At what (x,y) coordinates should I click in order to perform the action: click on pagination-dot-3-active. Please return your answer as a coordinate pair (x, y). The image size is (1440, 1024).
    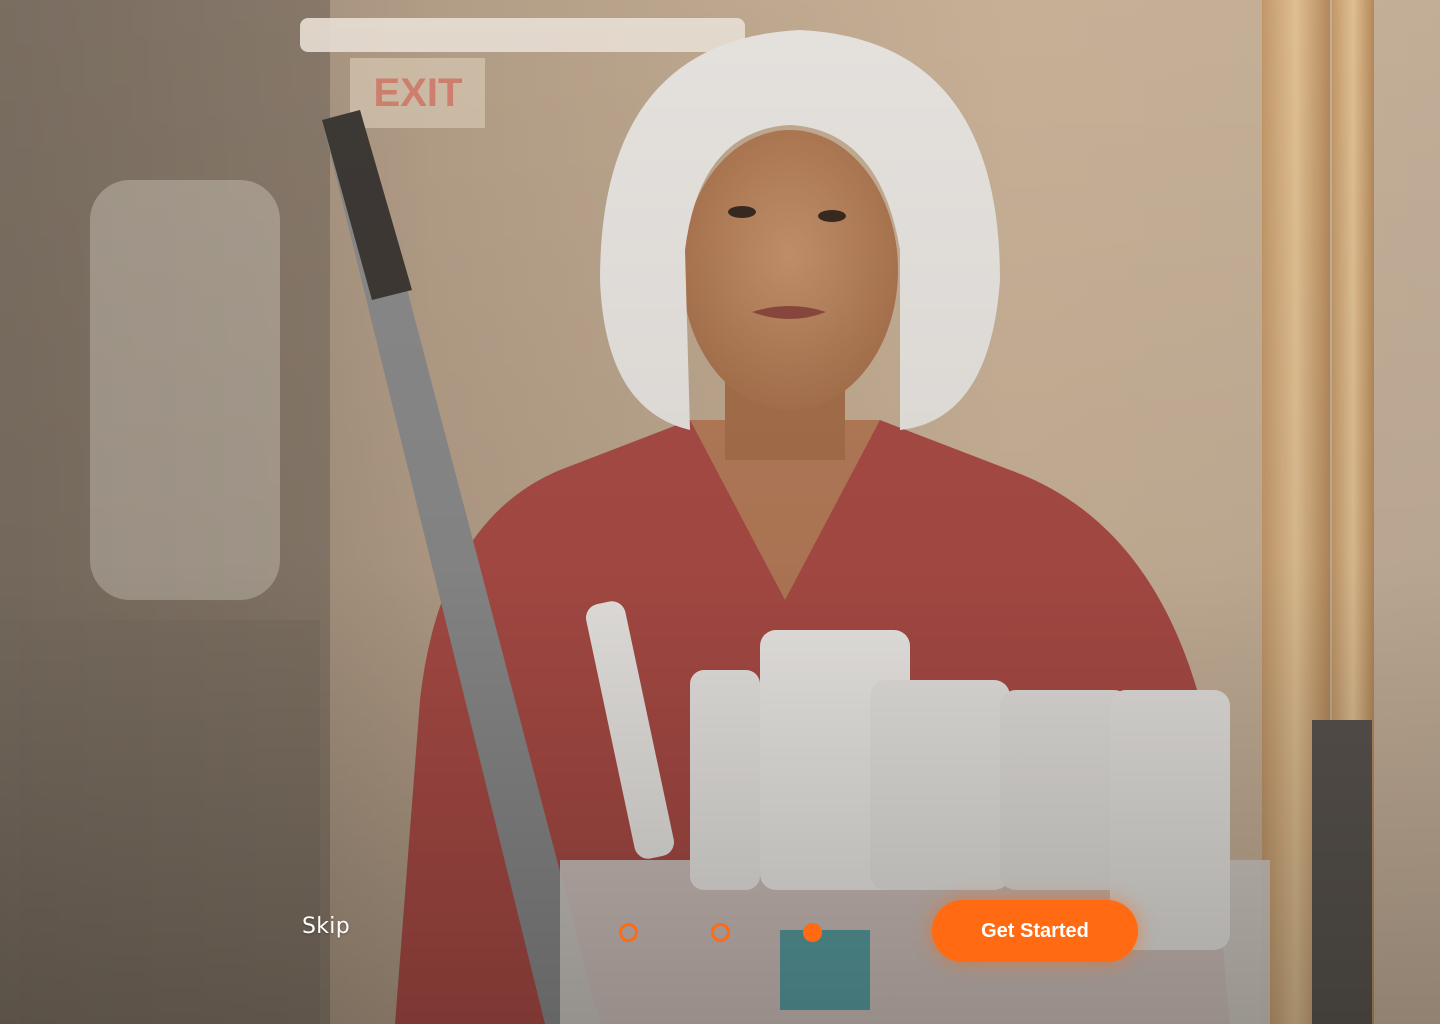
    Looking at the image, I should click on (812, 932).